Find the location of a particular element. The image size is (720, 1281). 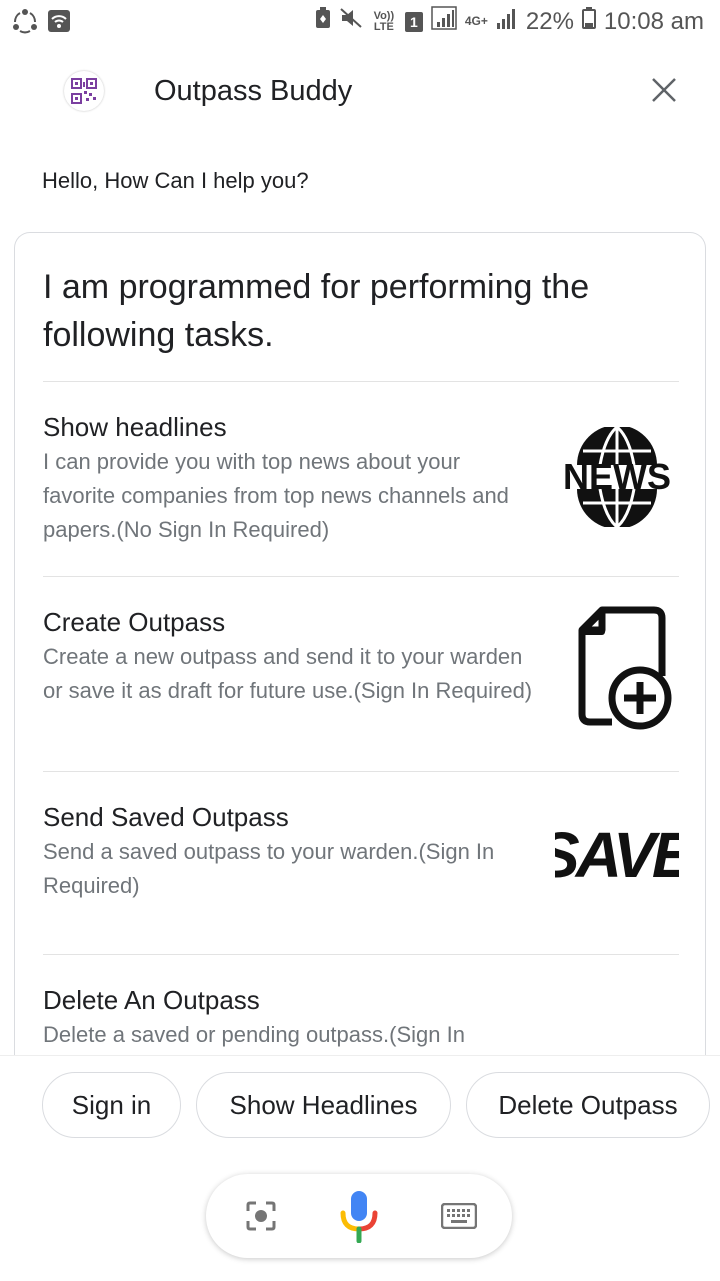

battery-icon is located at coordinates (588, 21).